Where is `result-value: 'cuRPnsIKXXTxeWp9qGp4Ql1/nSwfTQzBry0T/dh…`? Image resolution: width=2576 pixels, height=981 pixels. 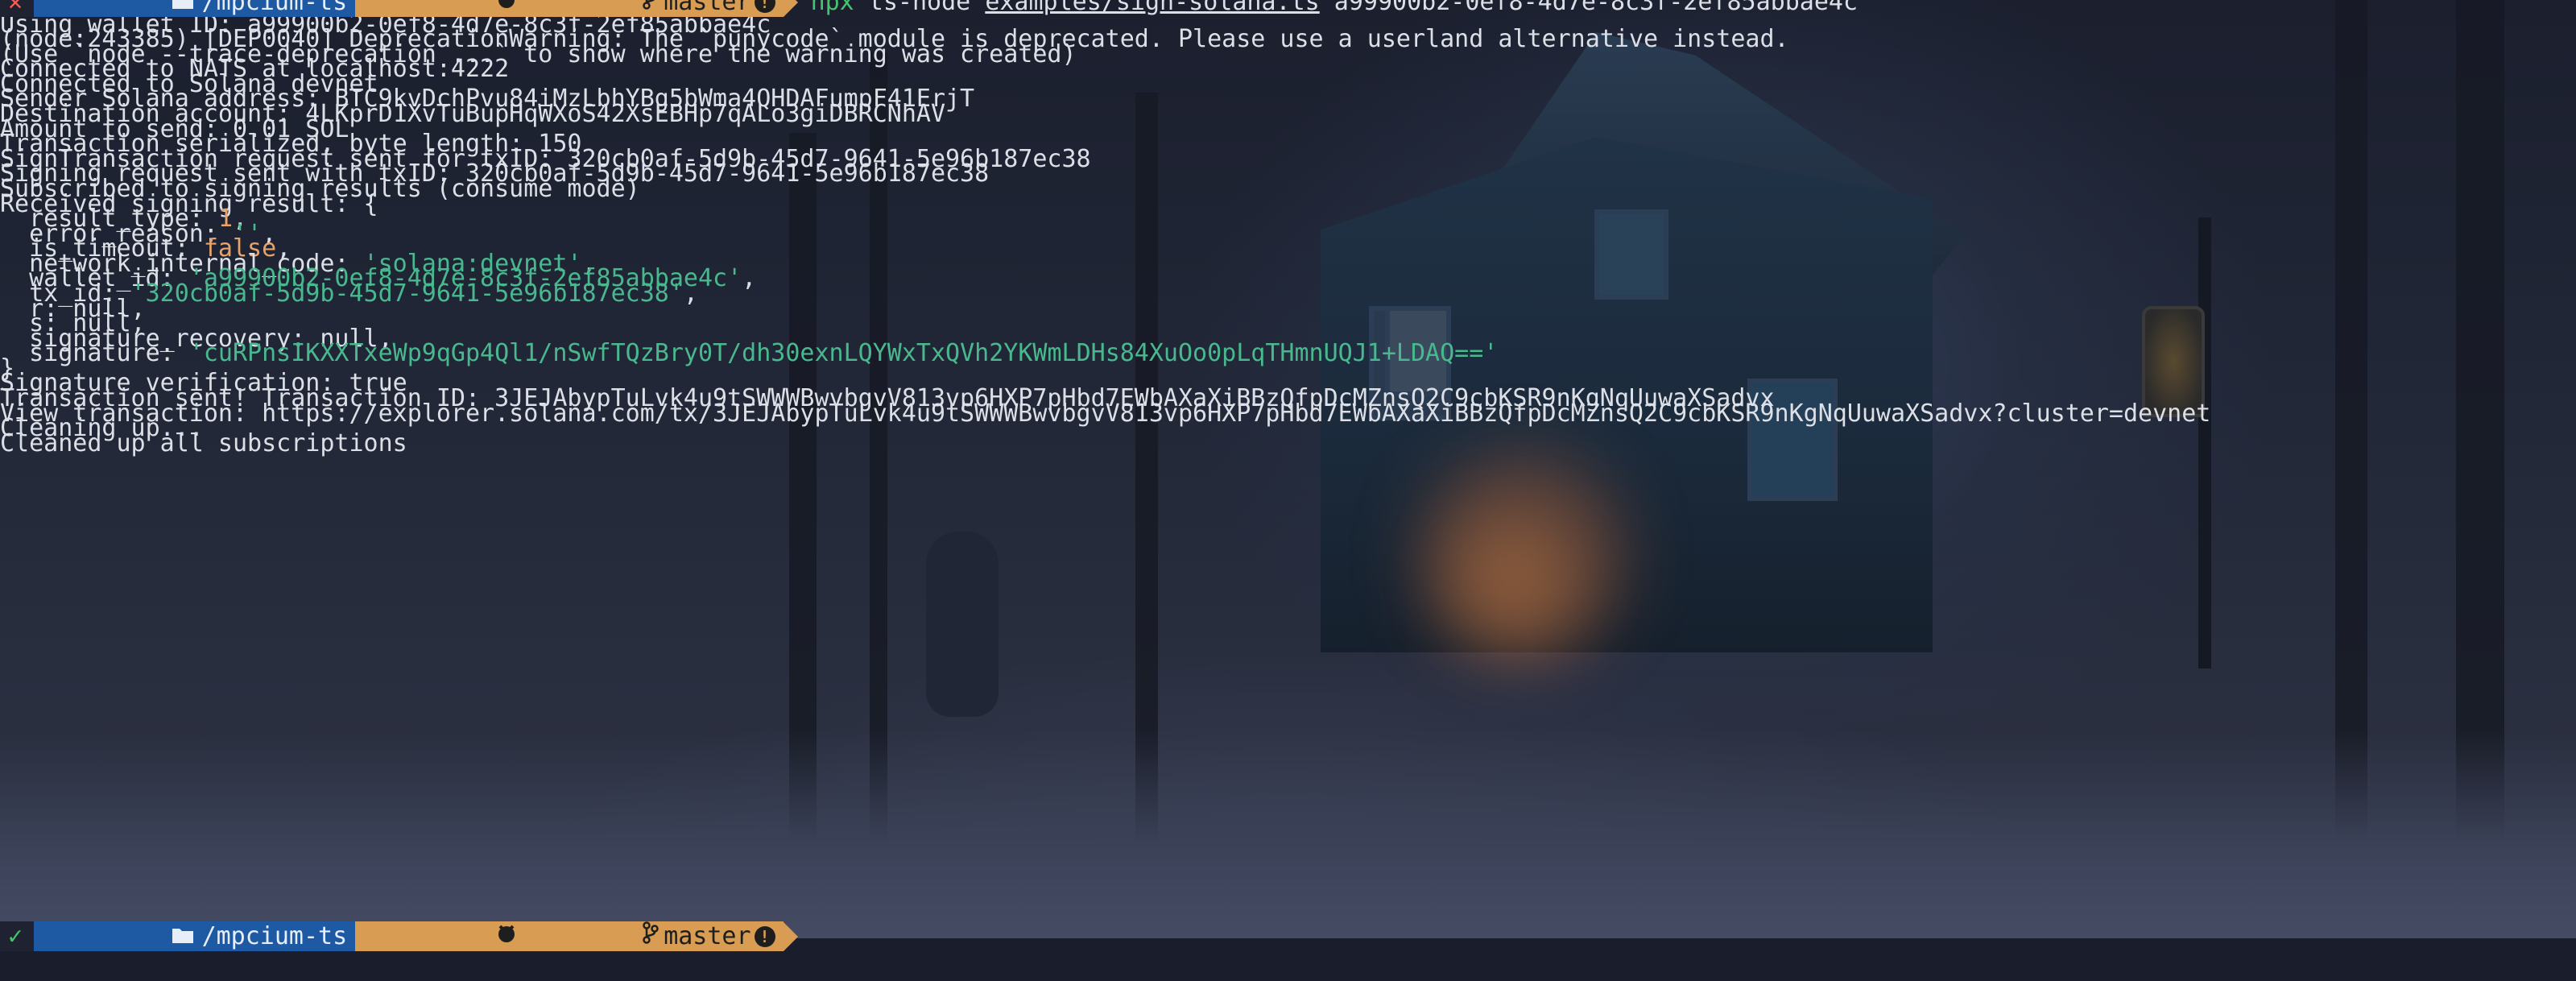 result-value: 'cuRPnsIKXXTxeWp9qGp4Ql1/nSwfTQzBry0T/dh… is located at coordinates (843, 353).